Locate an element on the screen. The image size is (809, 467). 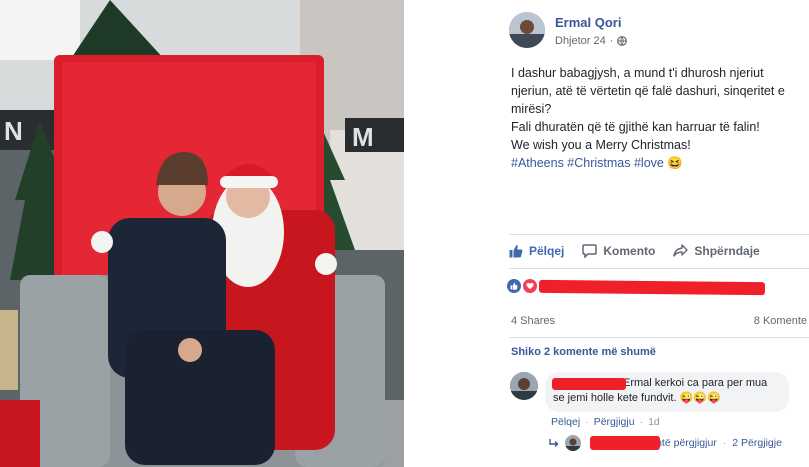
shares-count: 4 Shares is located at coordinates (533, 321).